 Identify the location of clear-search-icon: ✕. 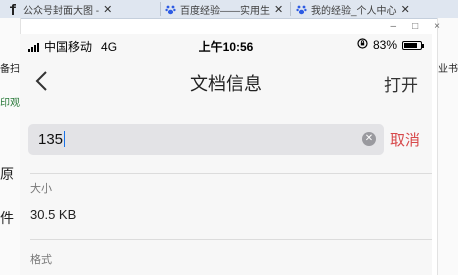
(369, 139).